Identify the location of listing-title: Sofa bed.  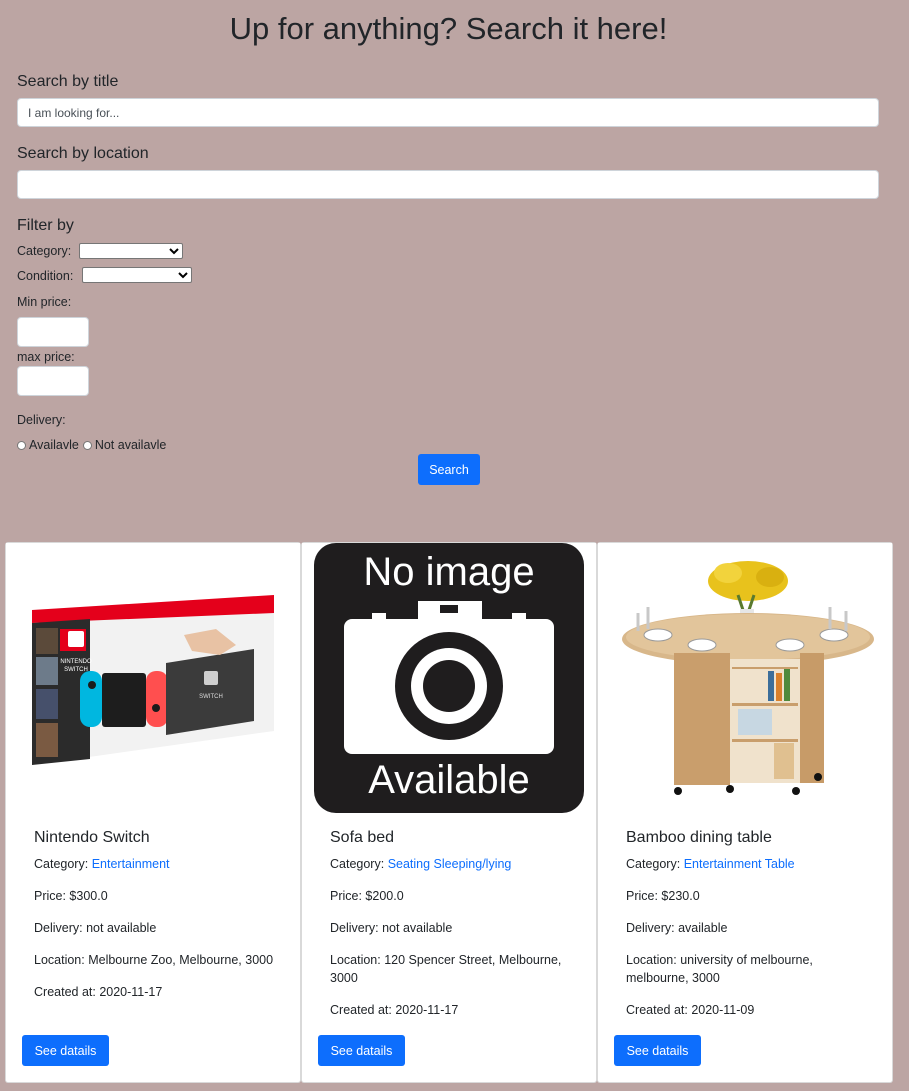
(362, 837).